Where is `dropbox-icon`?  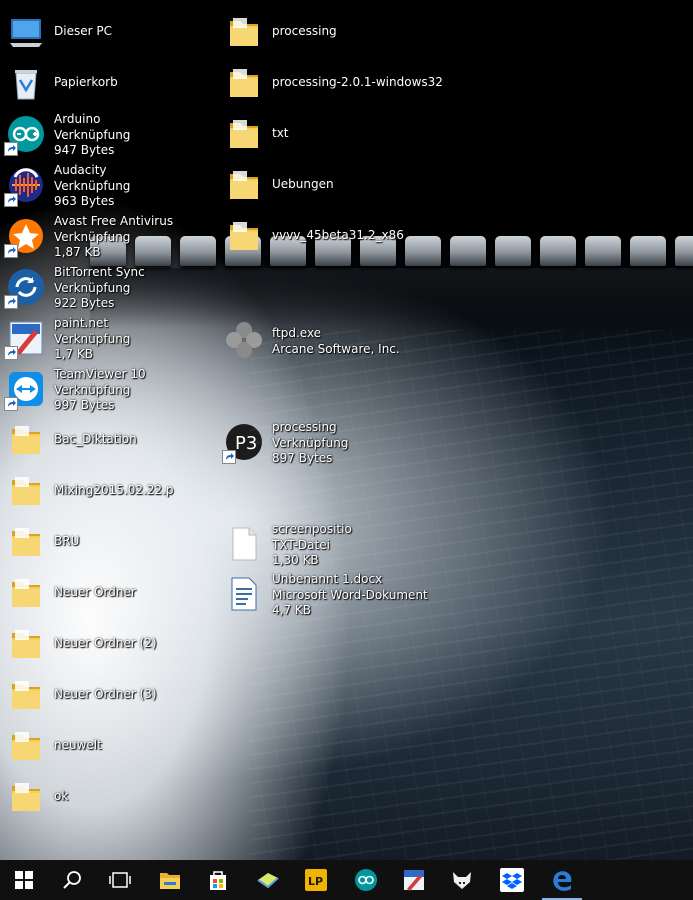 dropbox-icon is located at coordinates (512, 880).